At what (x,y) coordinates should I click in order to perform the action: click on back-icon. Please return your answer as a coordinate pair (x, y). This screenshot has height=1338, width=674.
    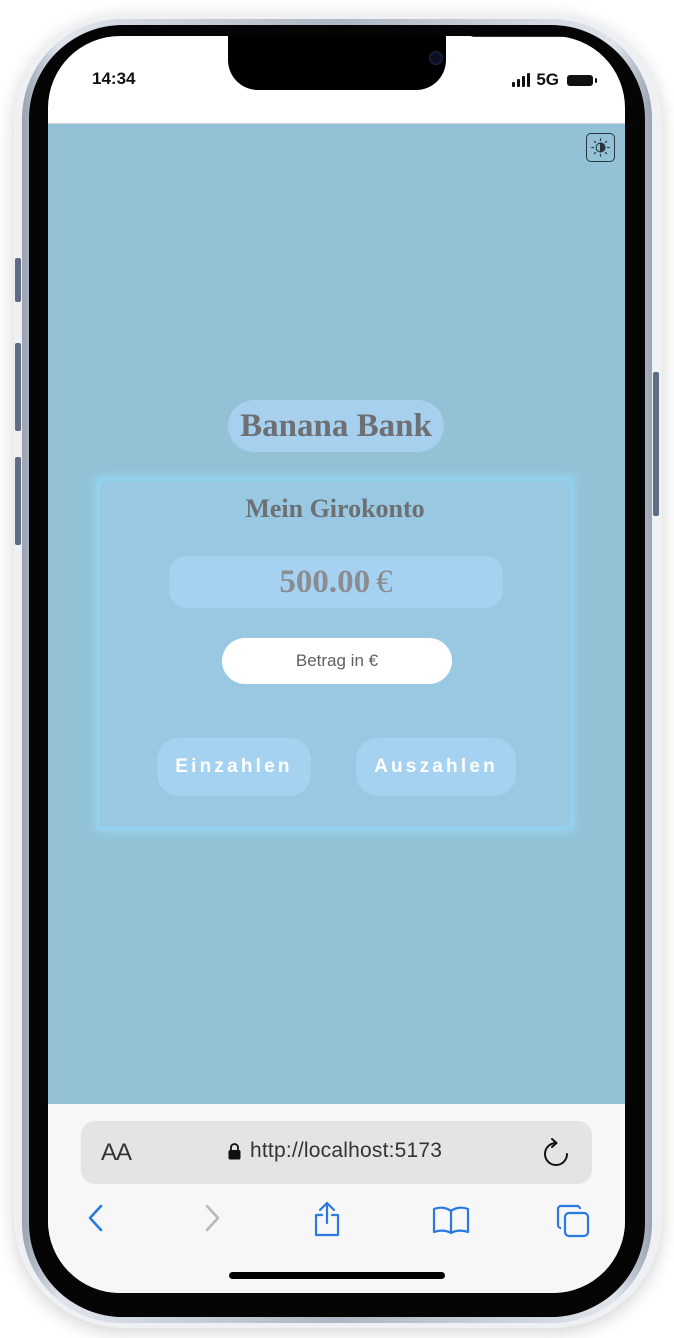
    Looking at the image, I should click on (95, 1218).